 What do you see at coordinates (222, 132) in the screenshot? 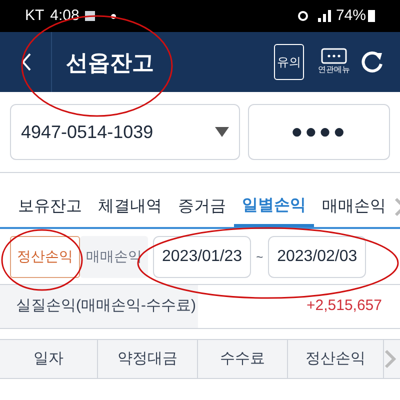
I see `caret-icon` at bounding box center [222, 132].